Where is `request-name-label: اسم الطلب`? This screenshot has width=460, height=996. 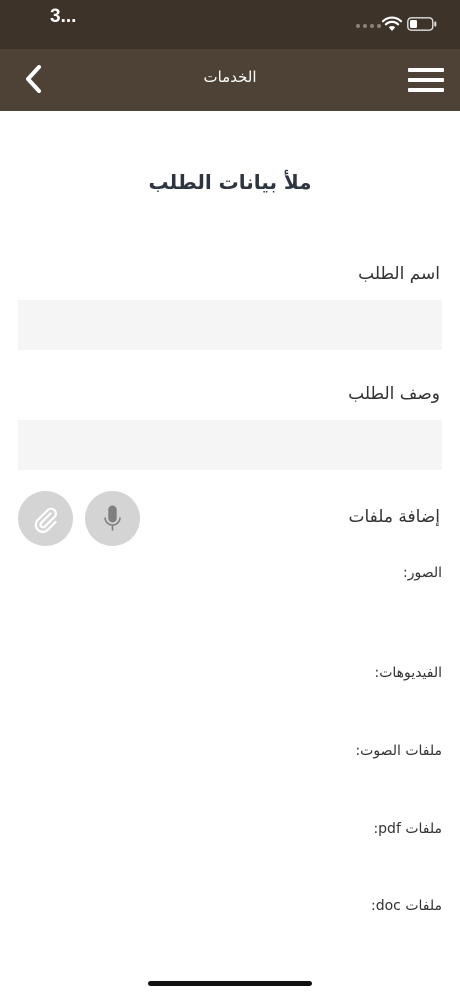
request-name-label: اسم الطلب is located at coordinates (399, 274).